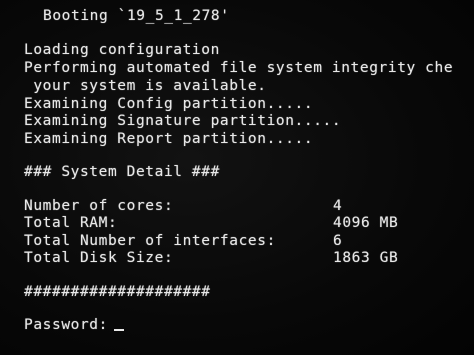 The height and width of the screenshot is (355, 474). Describe the element at coordinates (338, 241) in the screenshot. I see `detail-value-interfaces: 6` at that location.